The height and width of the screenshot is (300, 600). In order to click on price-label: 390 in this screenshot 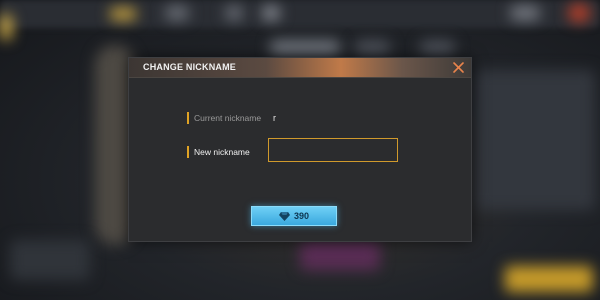, I will do `click(301, 216)`.